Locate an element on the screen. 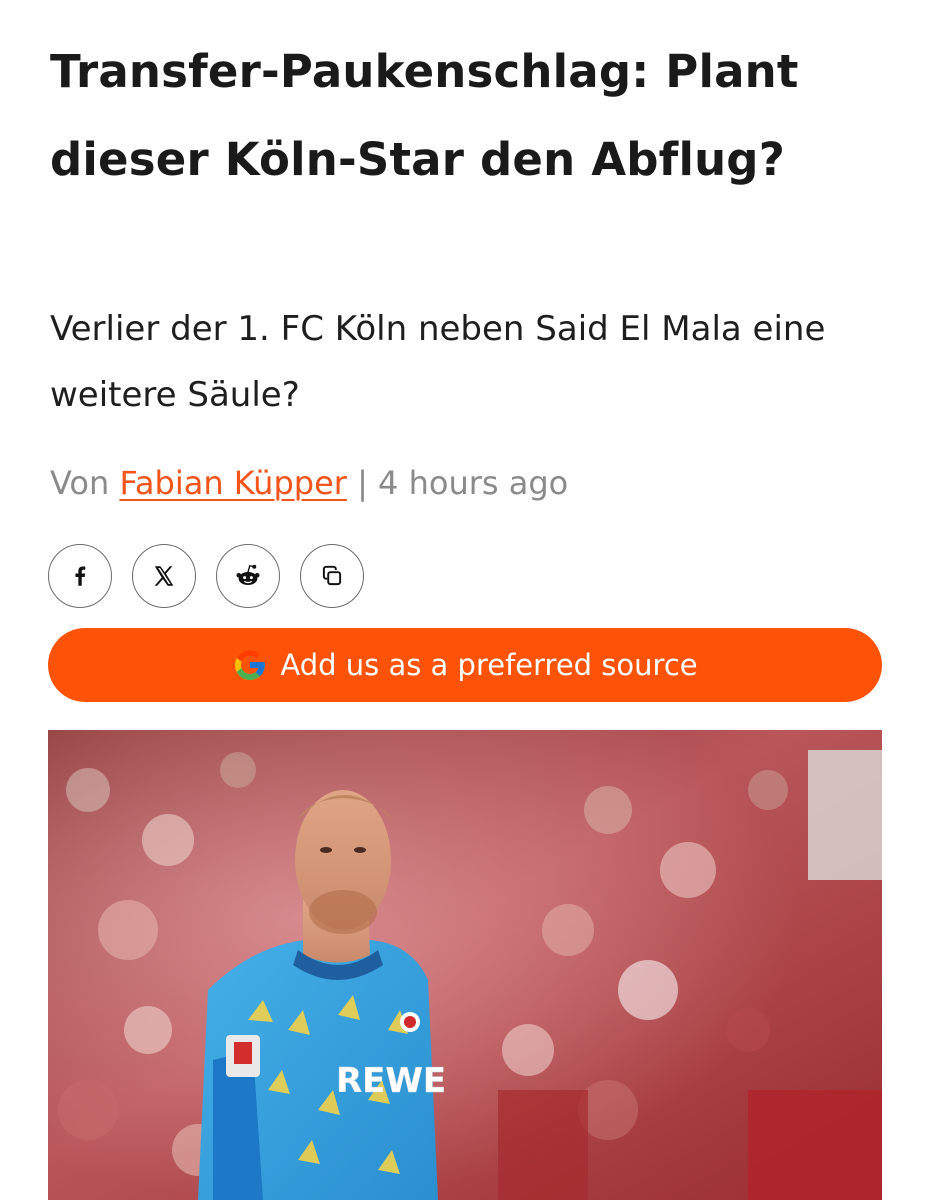 This screenshot has width=930, height=1200. preferred-source-button: Add us as a preferred source is located at coordinates (465, 665).